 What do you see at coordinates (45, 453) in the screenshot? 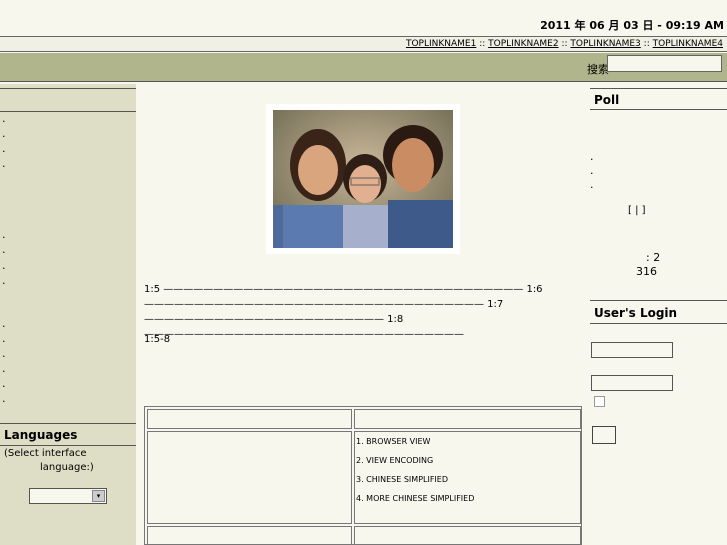
I see `languages-prompt: (Select interface` at bounding box center [45, 453].